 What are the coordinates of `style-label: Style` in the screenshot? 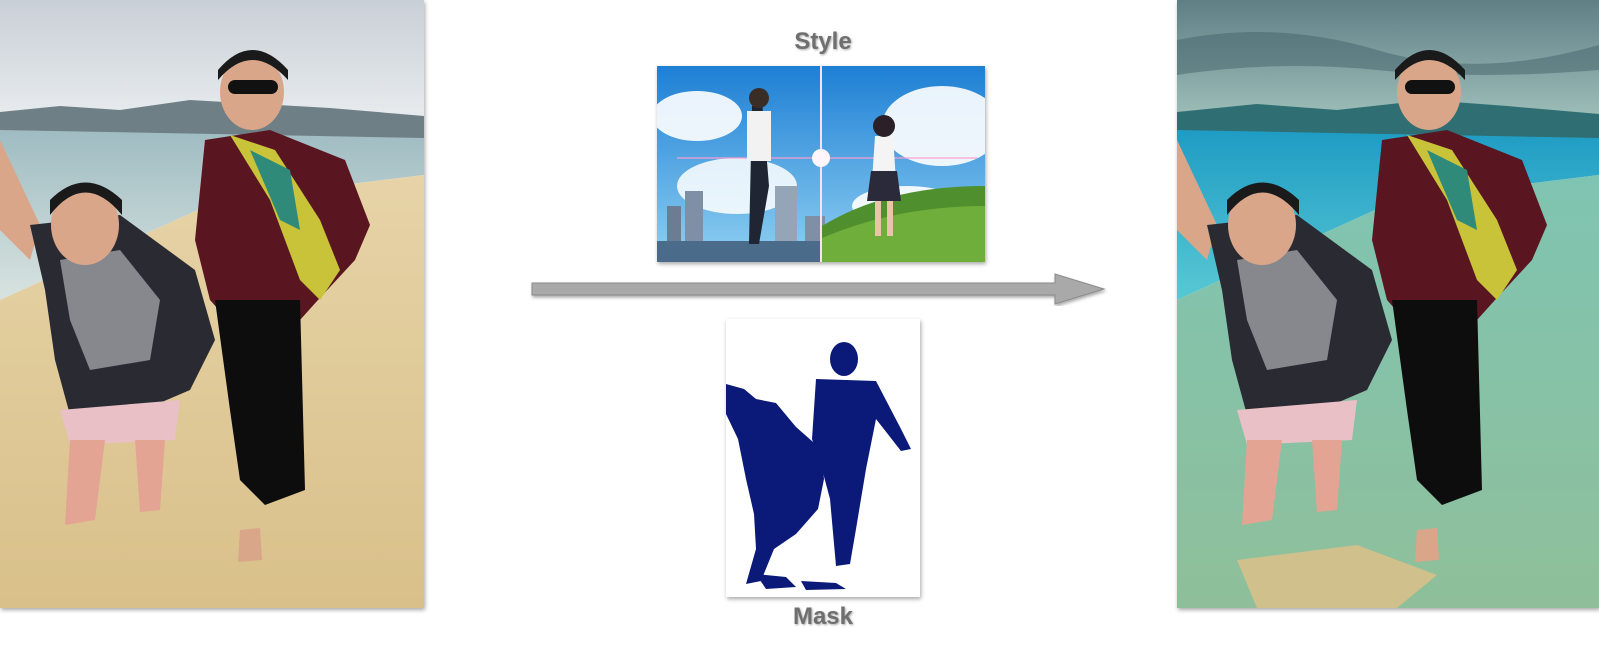 It's located at (823, 41).